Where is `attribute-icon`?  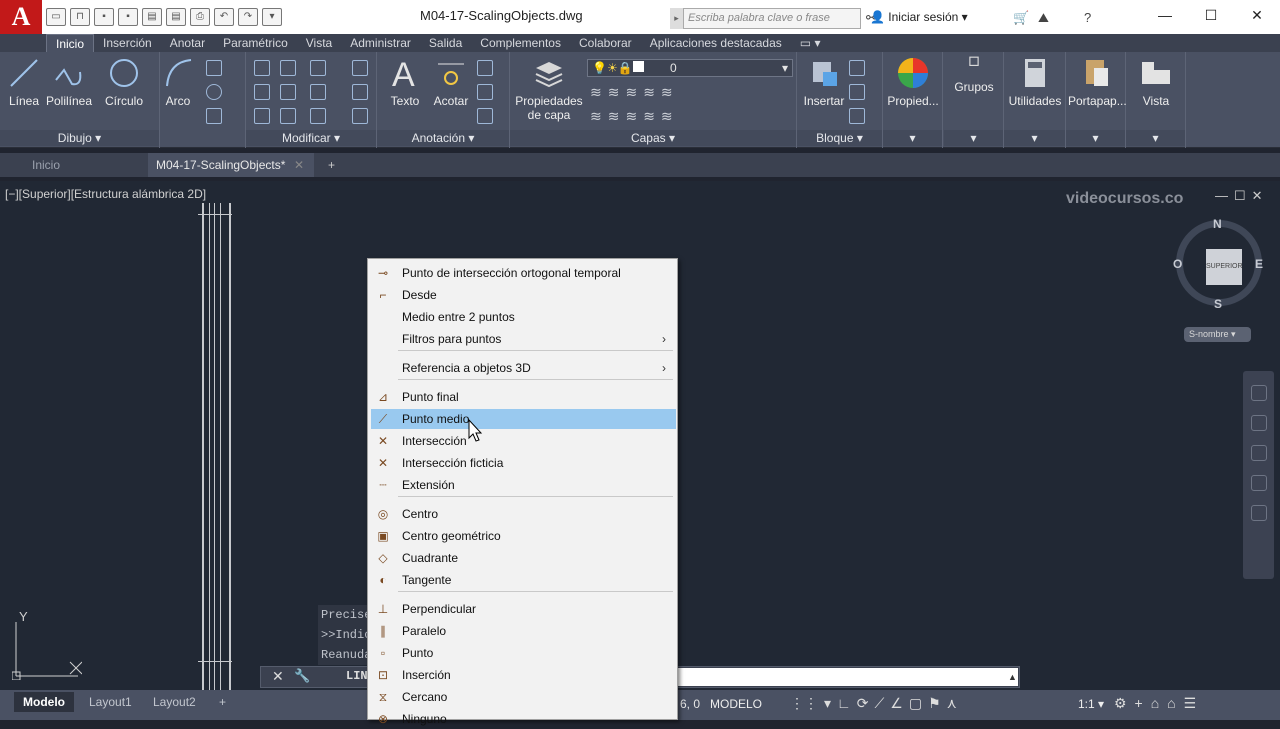 attribute-icon is located at coordinates (857, 116).